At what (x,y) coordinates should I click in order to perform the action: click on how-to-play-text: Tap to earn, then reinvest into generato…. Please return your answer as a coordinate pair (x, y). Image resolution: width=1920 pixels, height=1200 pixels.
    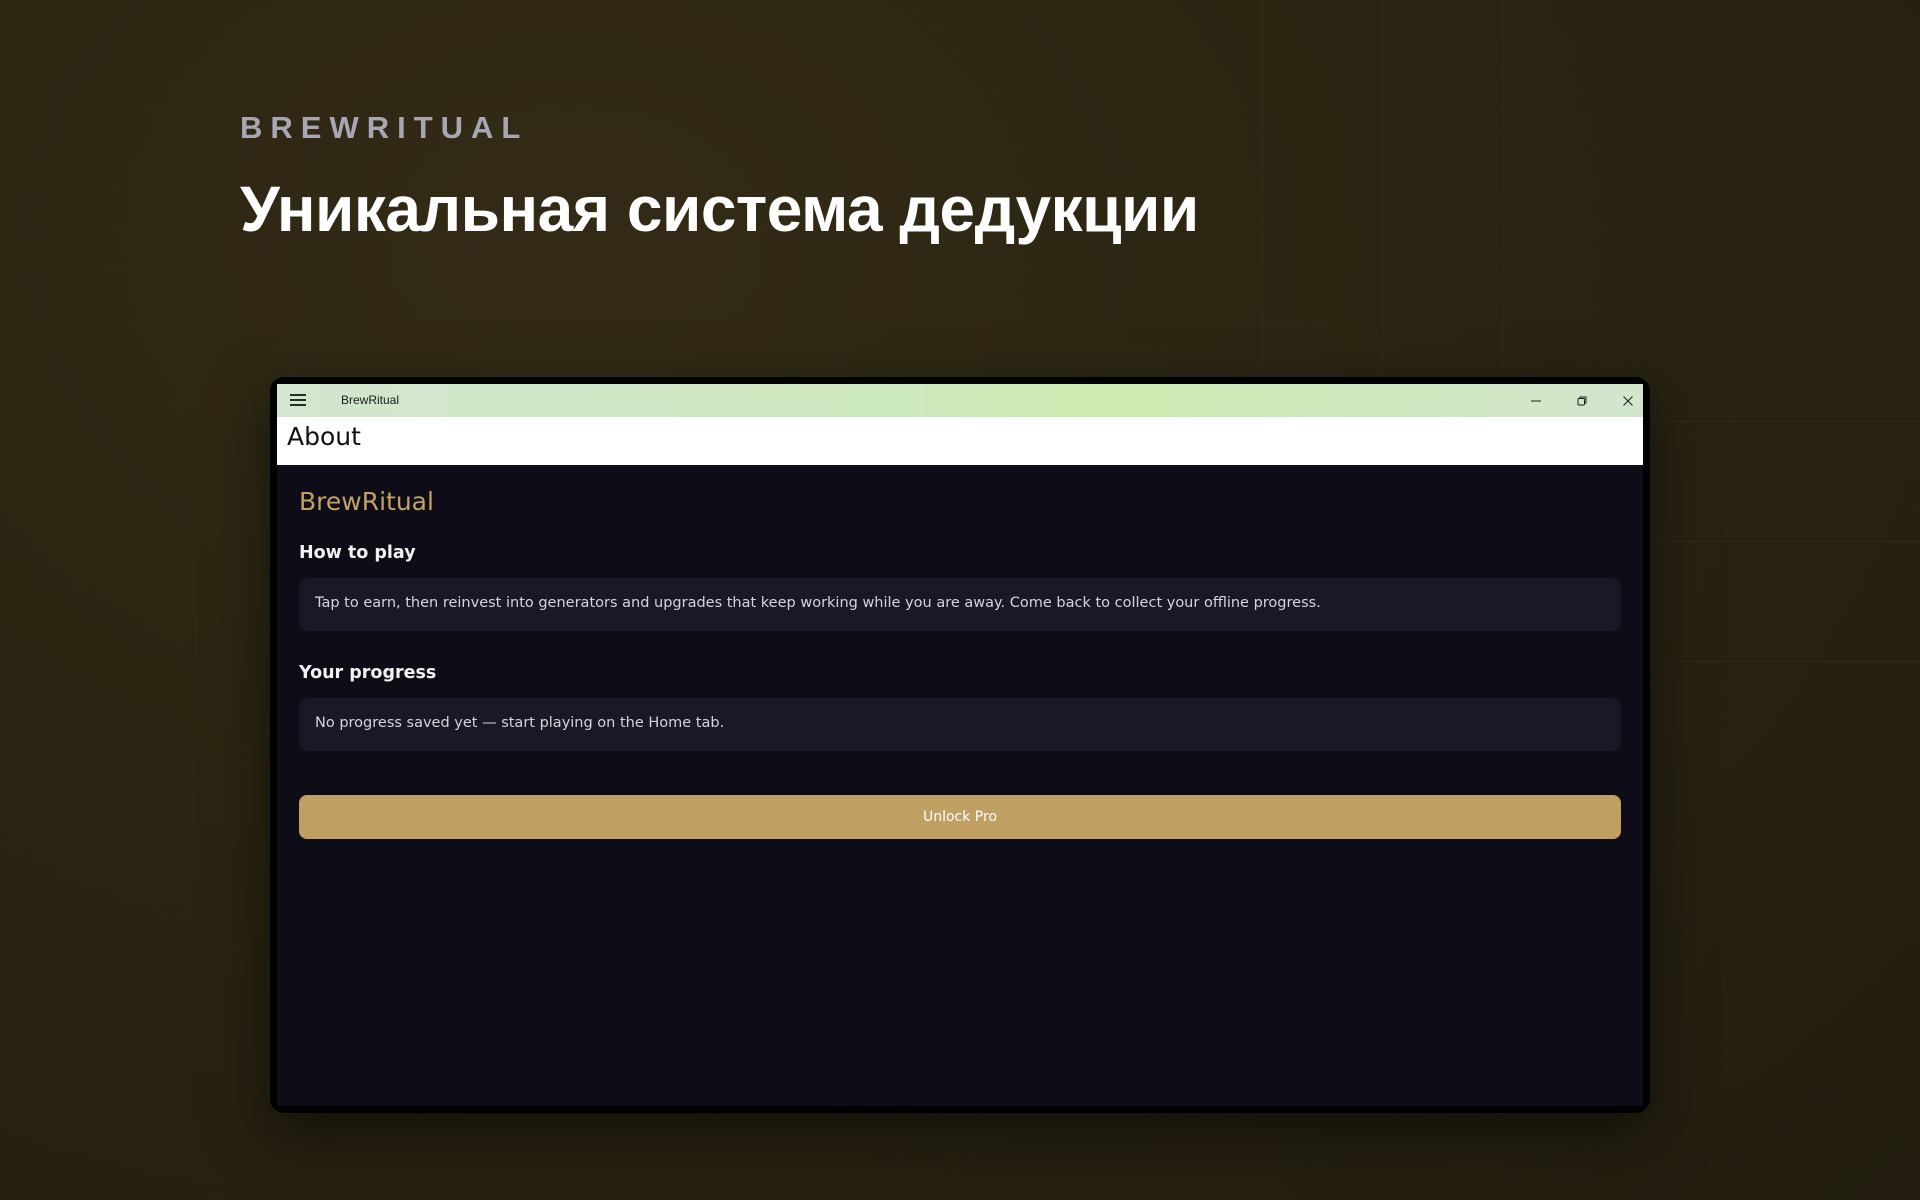
    Looking at the image, I should click on (818, 603).